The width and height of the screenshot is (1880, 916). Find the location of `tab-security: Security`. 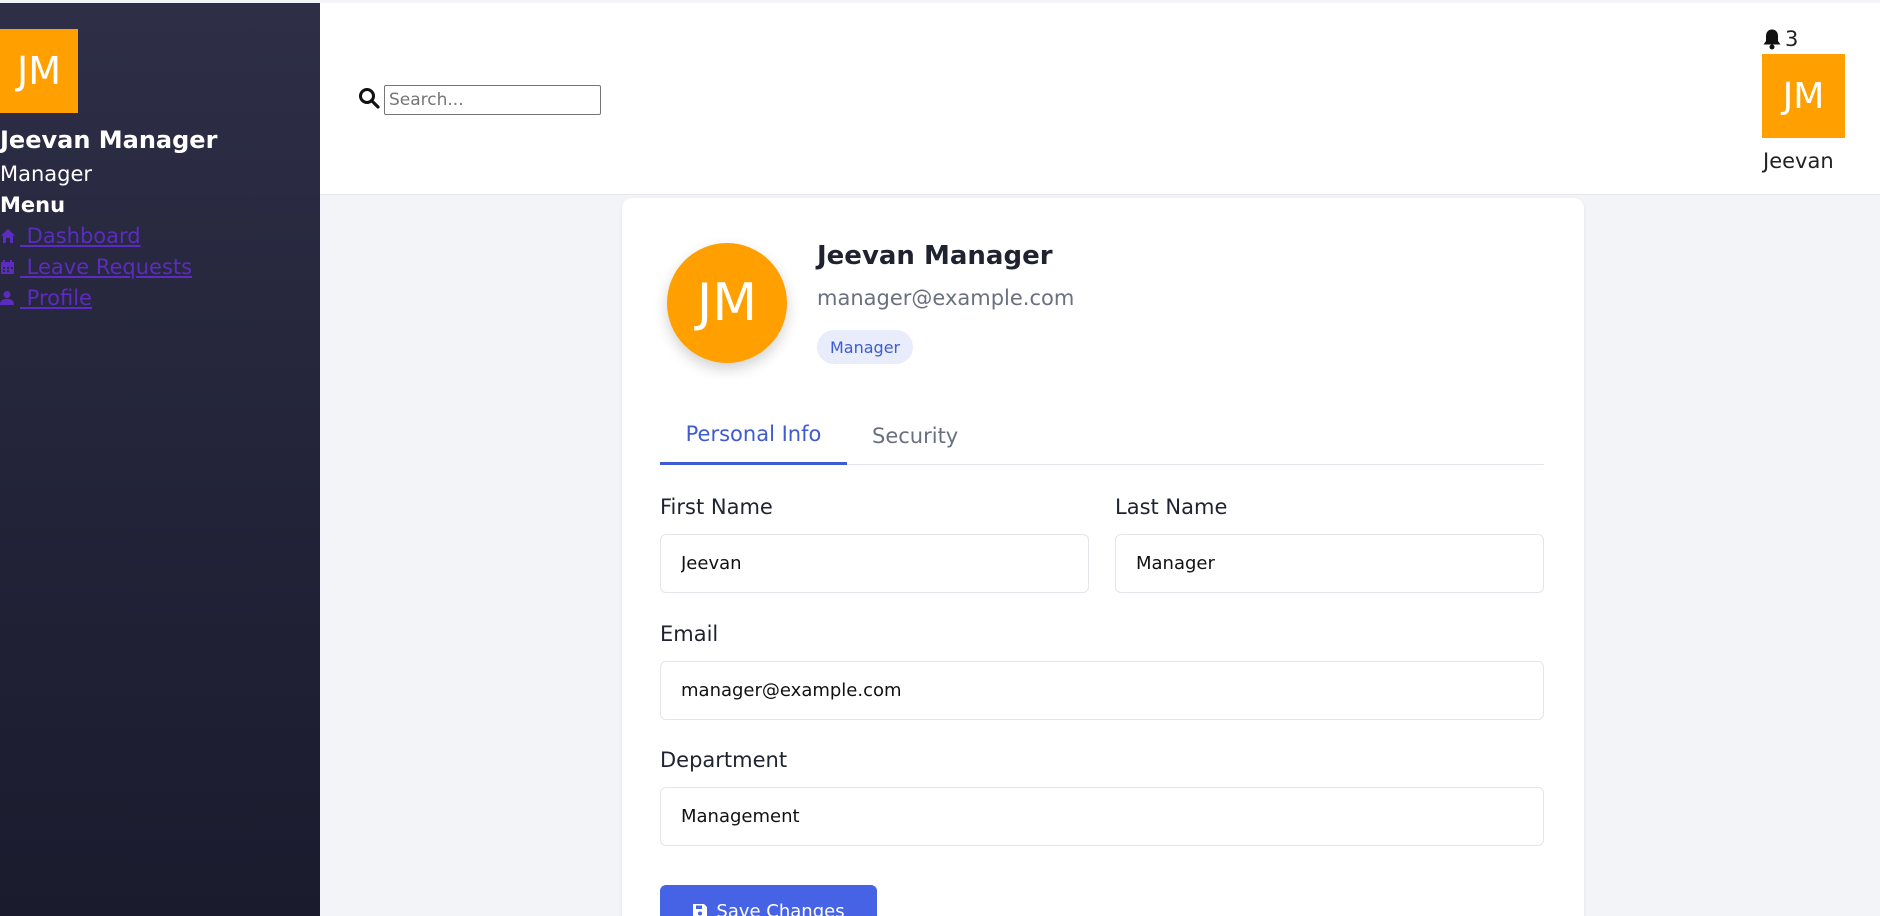

tab-security: Security is located at coordinates (915, 435).